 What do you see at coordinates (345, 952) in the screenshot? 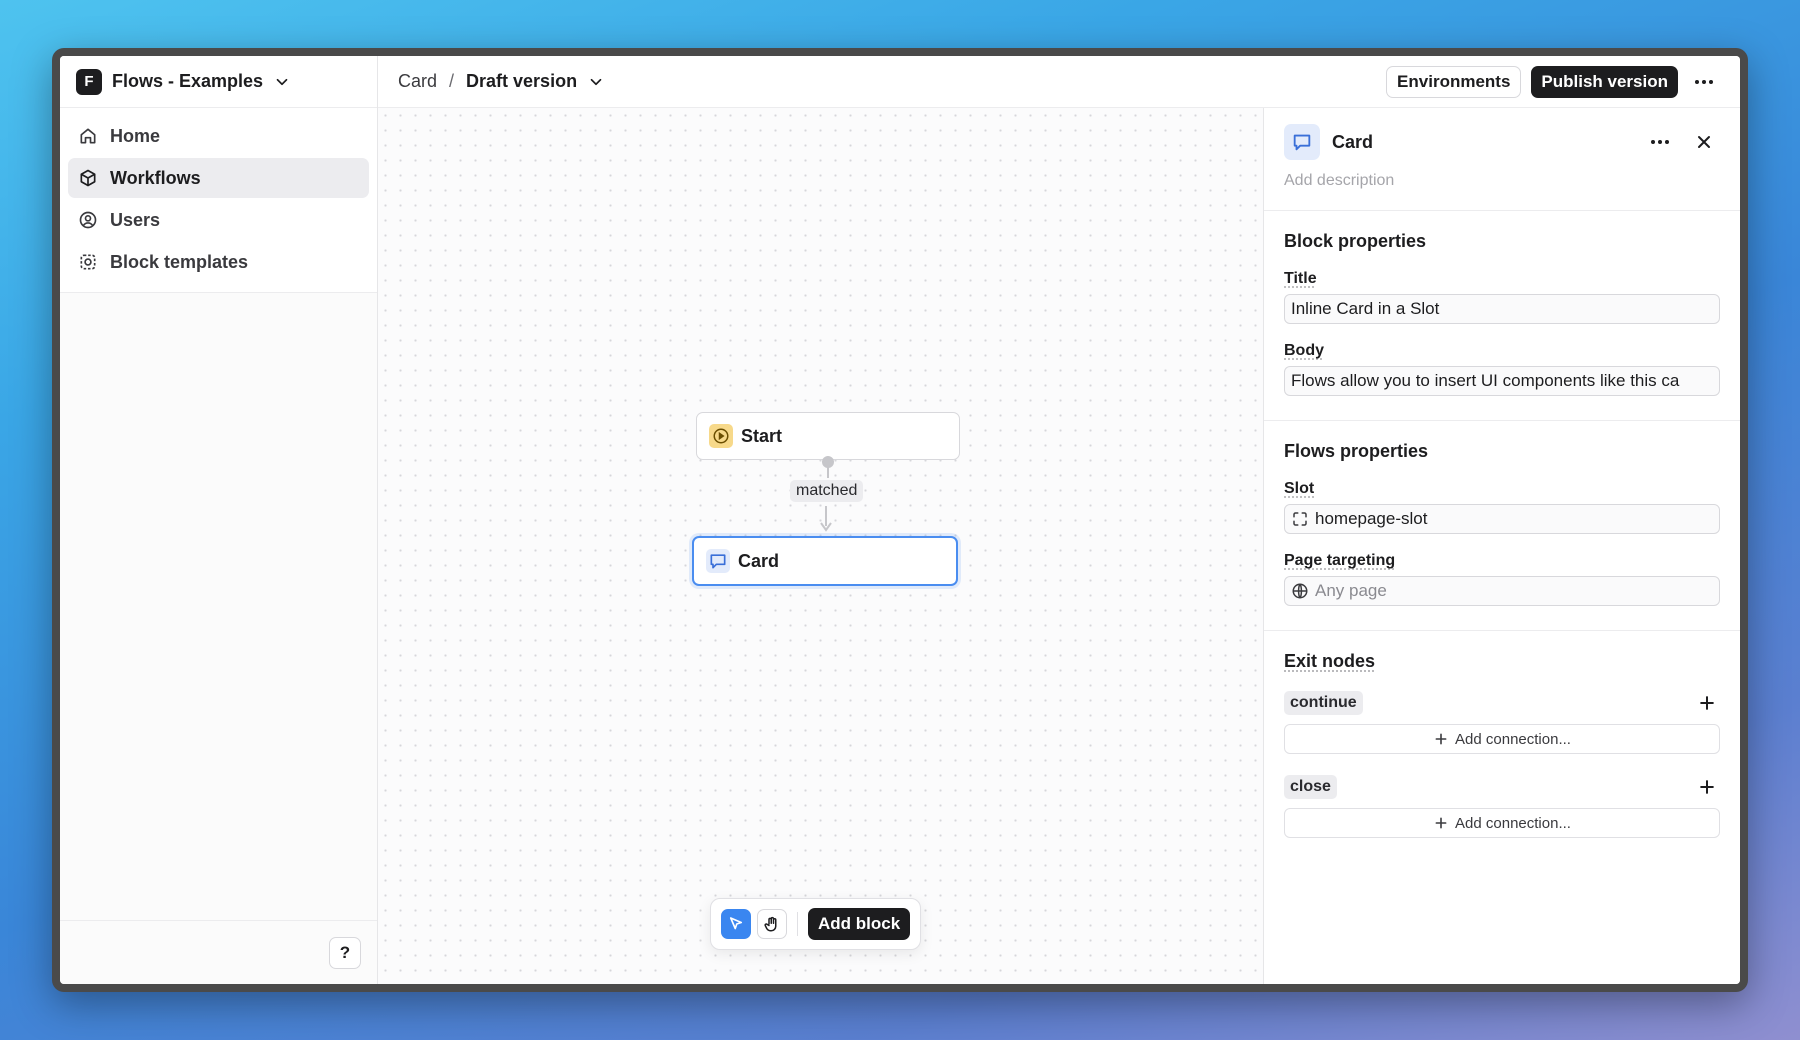
I see `help-button: ?` at bounding box center [345, 952].